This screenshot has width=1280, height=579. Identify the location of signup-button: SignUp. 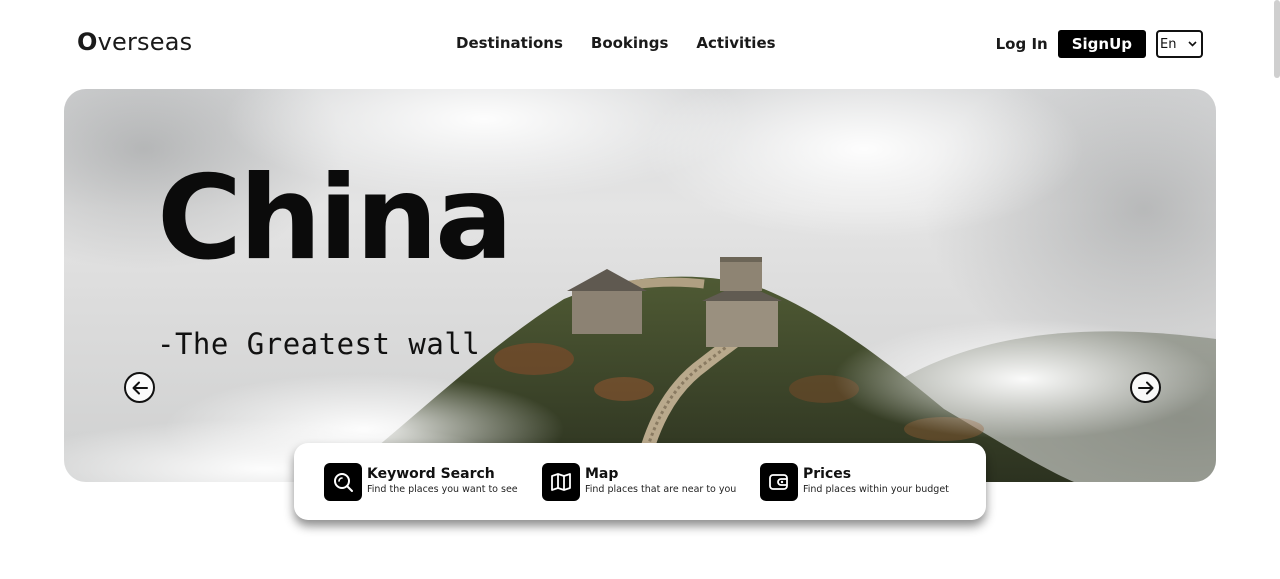
(1101, 44).